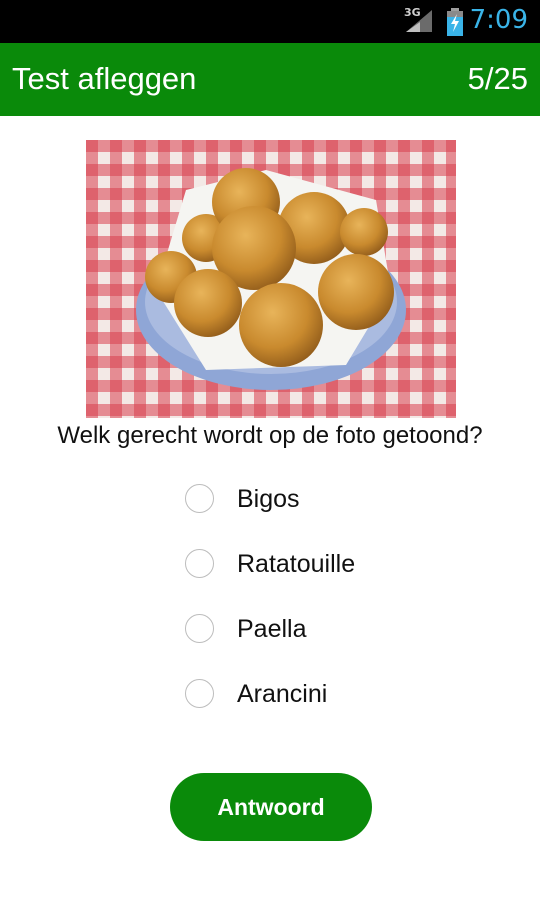 Image resolution: width=540 pixels, height=900 pixels. I want to click on status-bar: 3G 7:09, so click(270, 21).